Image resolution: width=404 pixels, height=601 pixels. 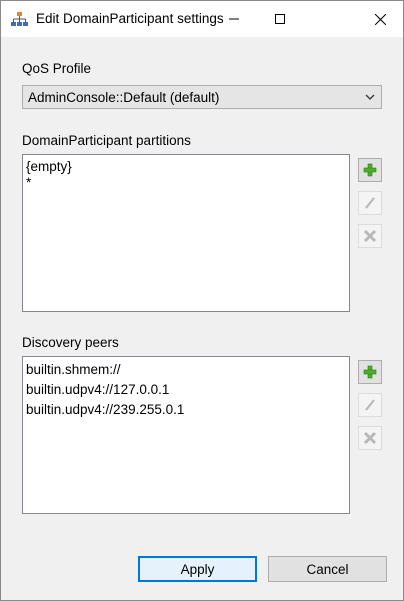 I want to click on edit-peer-button, so click(x=370, y=405).